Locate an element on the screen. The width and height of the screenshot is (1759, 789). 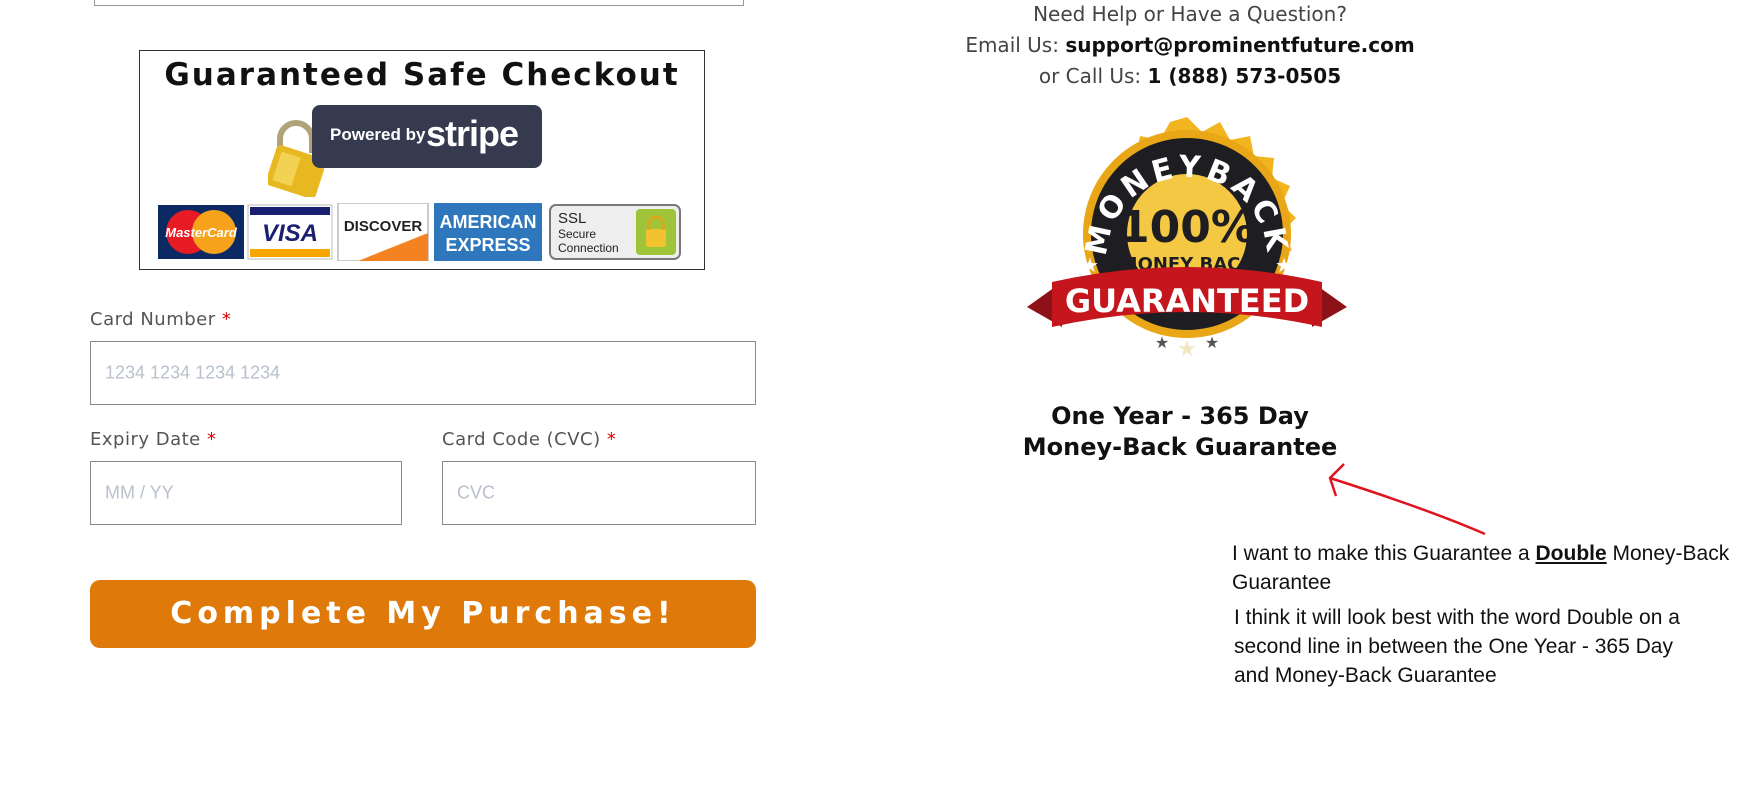
card-code-label: Card Code (CVC) * is located at coordinates (529, 439).